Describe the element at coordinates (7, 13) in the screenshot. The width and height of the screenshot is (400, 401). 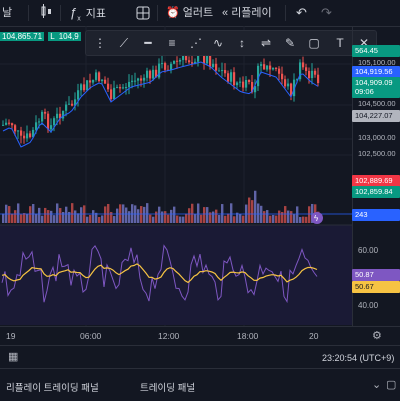
I see `toolbar-left-fragment: 날` at that location.